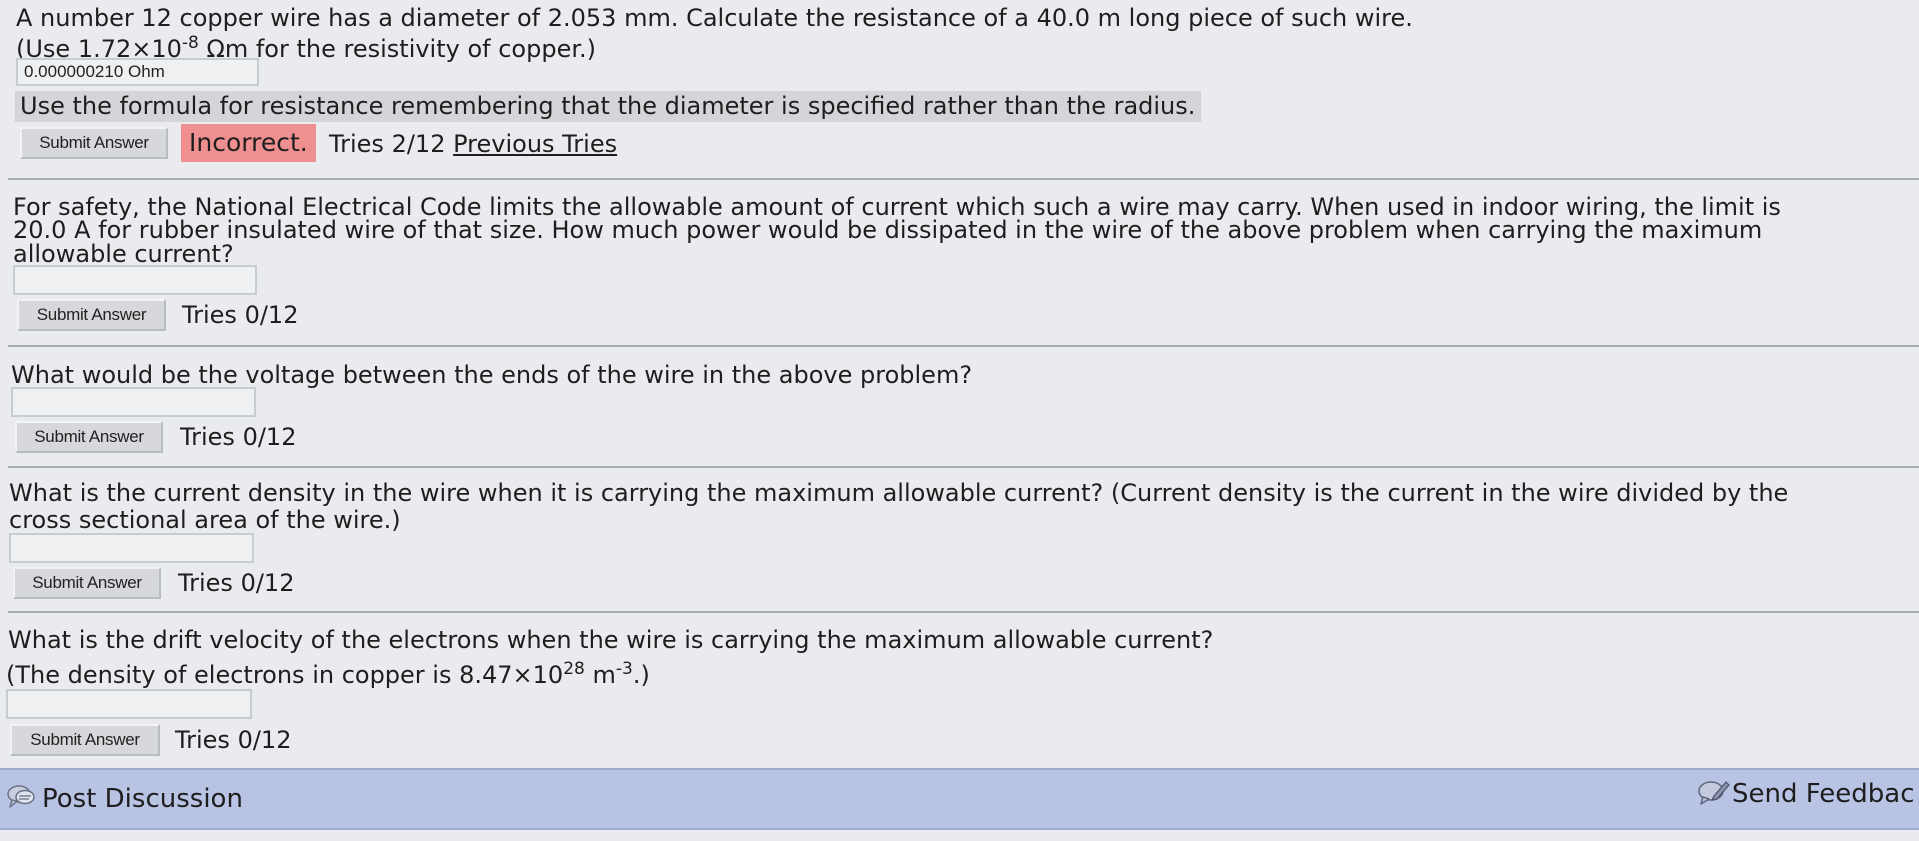 The image size is (1919, 841). I want to click on question-1-tries: Tries 2/12 Previous Tries, so click(473, 144).